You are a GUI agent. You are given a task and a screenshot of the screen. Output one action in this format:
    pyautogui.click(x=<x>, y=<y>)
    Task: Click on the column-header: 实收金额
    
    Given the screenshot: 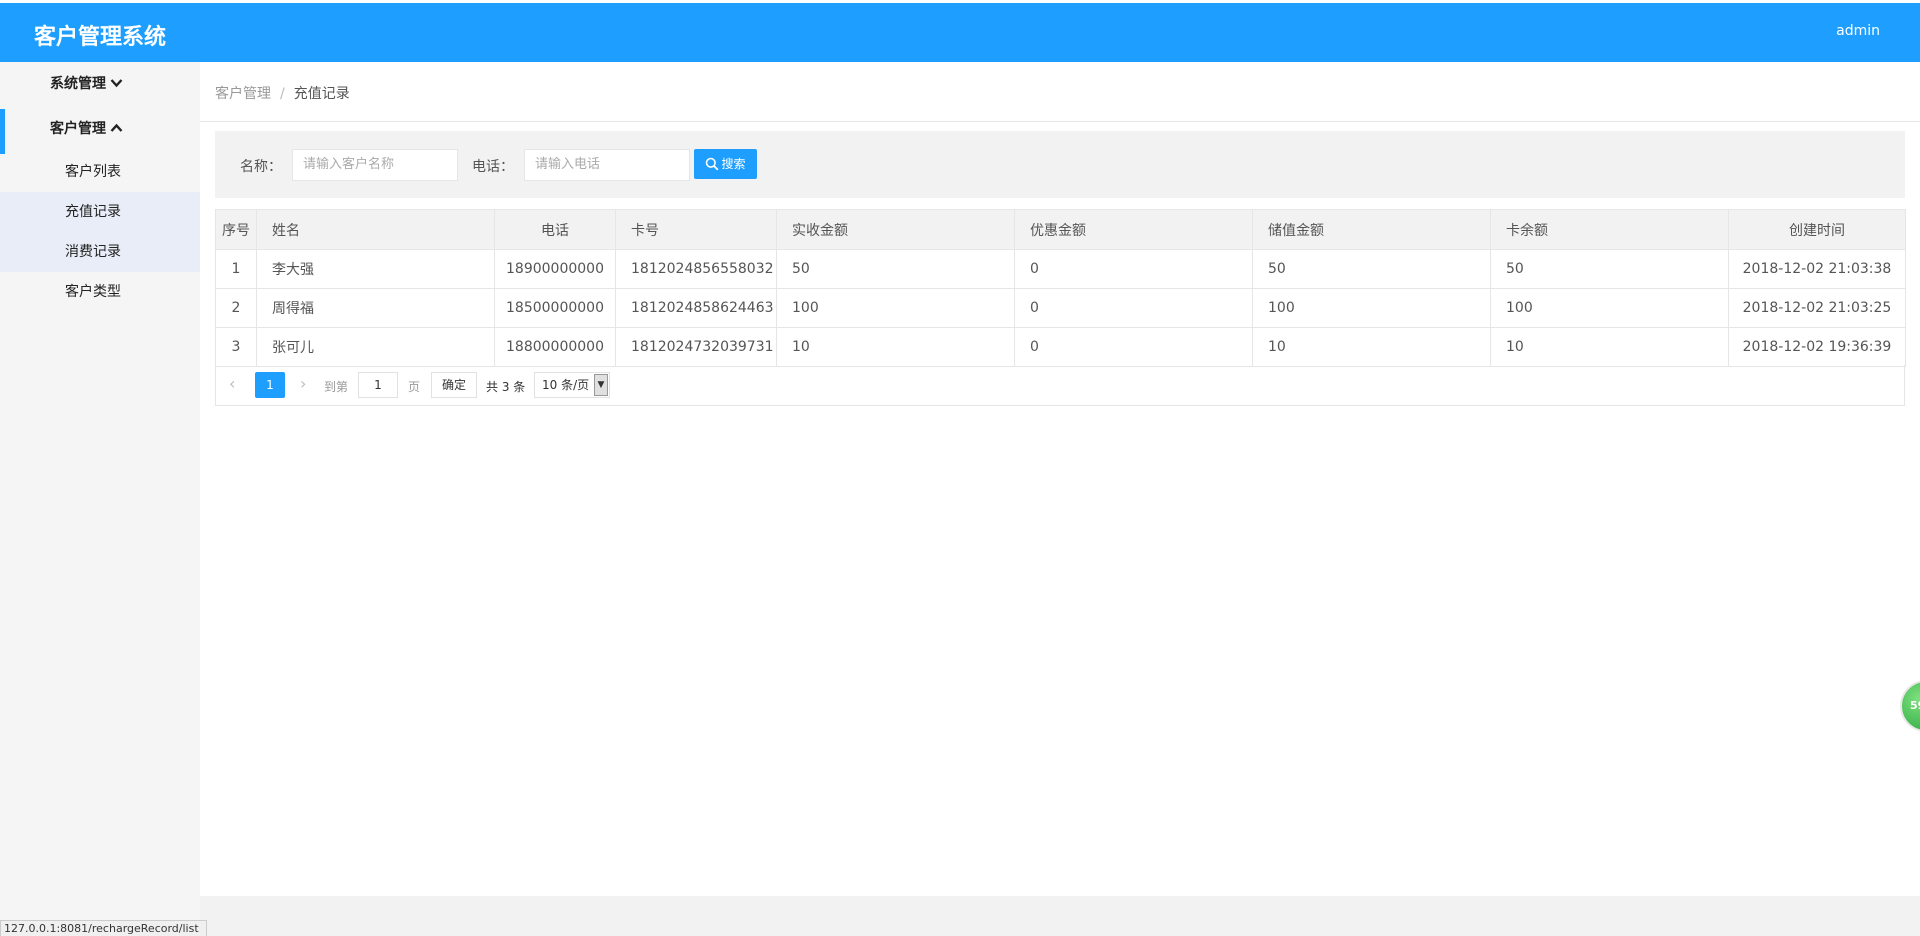 What is the action you would take?
    pyautogui.click(x=895, y=229)
    